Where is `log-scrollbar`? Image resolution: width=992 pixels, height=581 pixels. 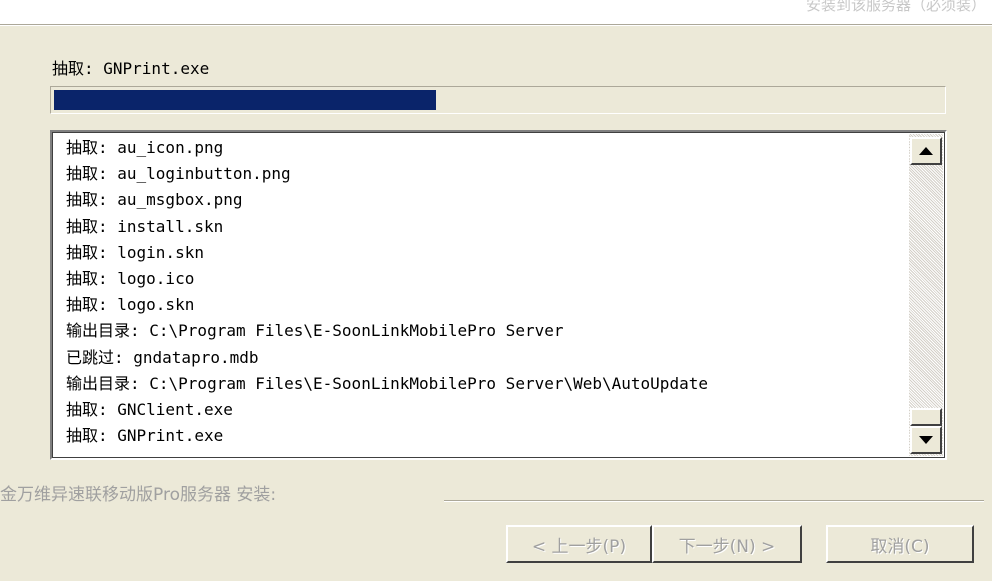 log-scrollbar is located at coordinates (926, 295).